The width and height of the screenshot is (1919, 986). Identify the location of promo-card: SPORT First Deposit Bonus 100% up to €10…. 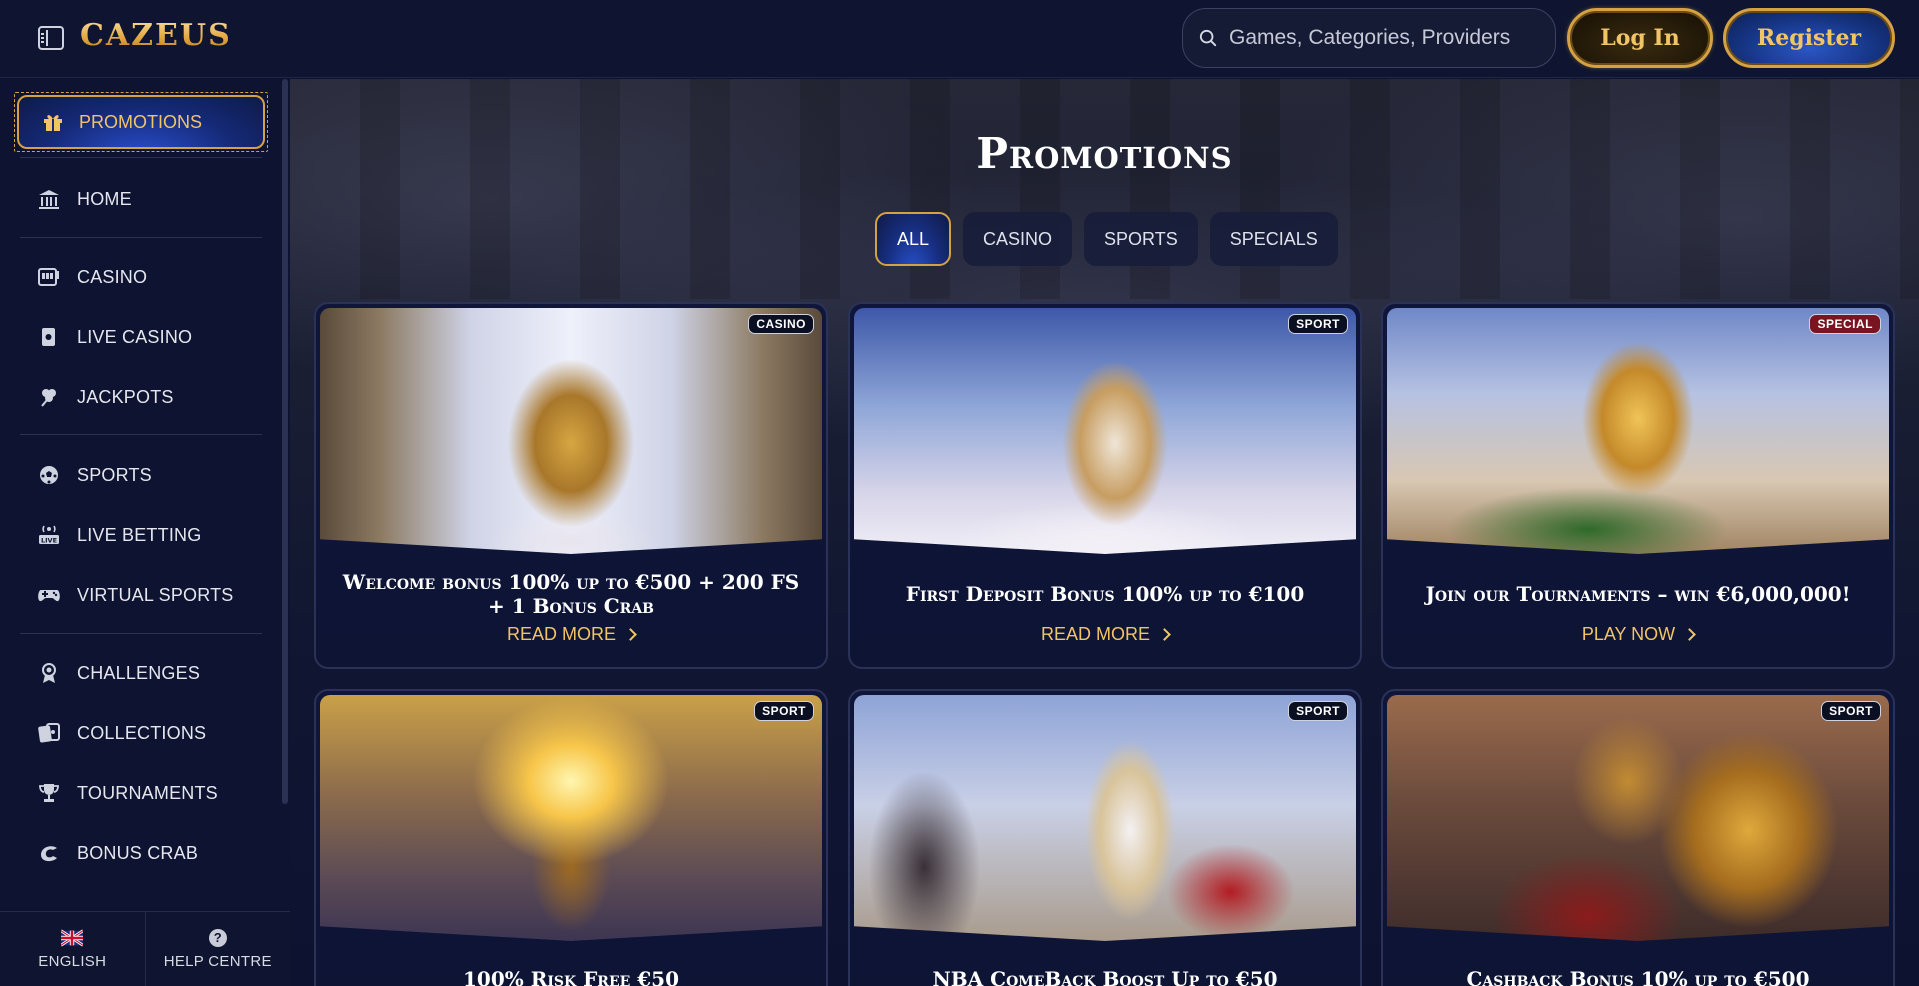
(1105, 485).